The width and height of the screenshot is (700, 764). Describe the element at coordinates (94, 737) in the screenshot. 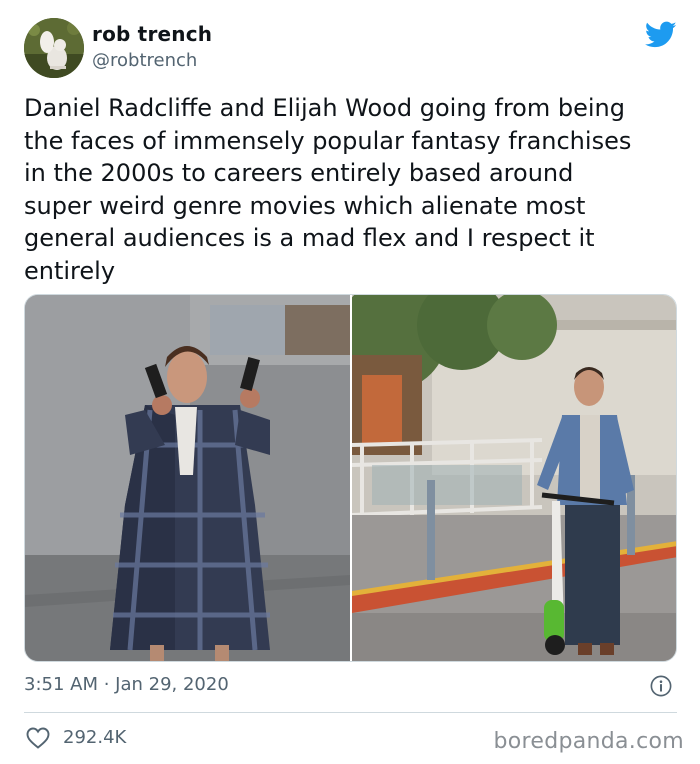

I see `like-count: 292.4K` at that location.